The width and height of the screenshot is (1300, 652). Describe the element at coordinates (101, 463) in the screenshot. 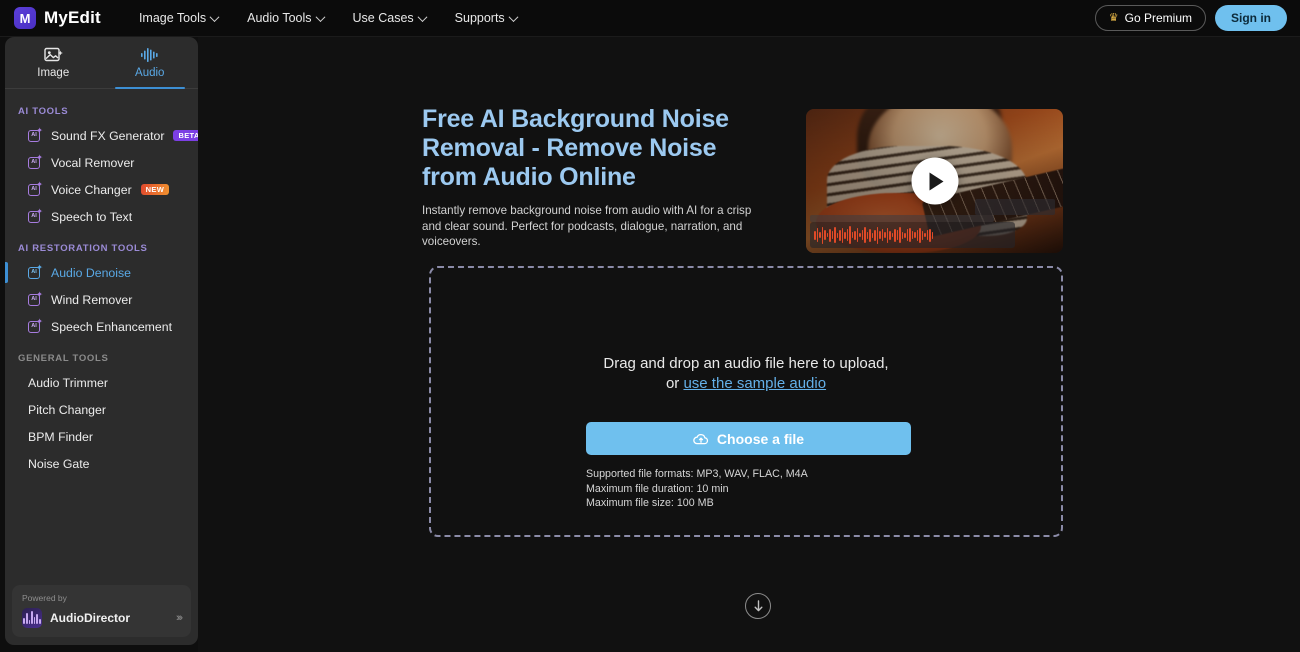

I see `sidebar-item-noise-gate: Noise Gate` at that location.